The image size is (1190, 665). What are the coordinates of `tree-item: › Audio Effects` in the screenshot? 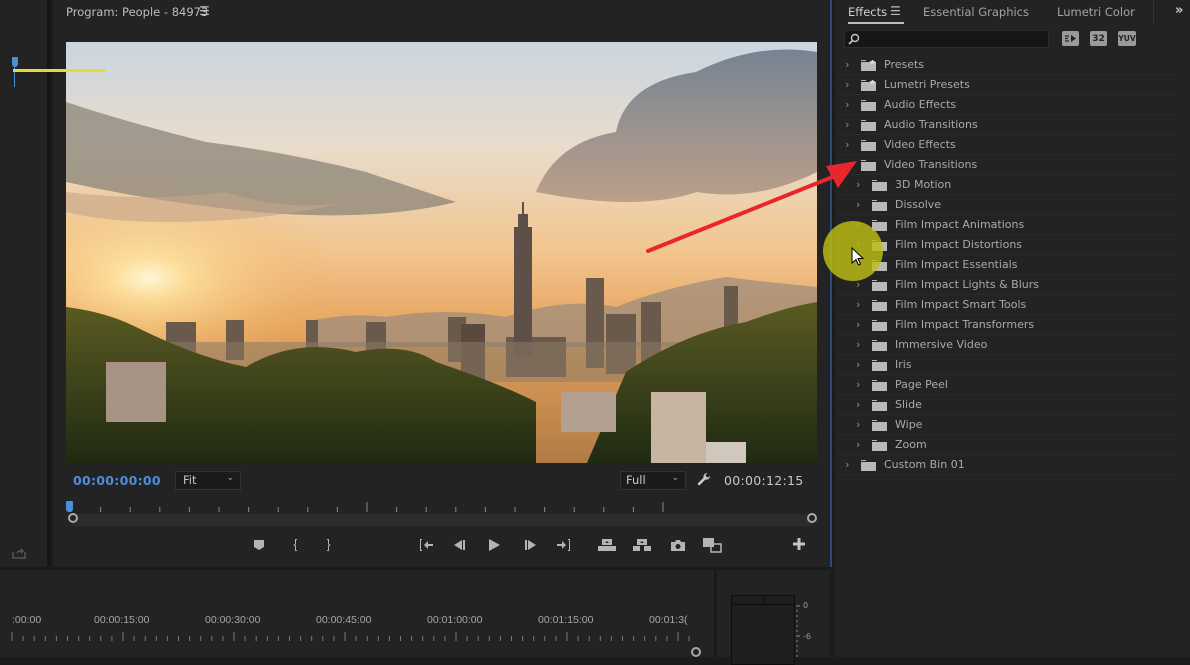 It's located at (1005, 105).